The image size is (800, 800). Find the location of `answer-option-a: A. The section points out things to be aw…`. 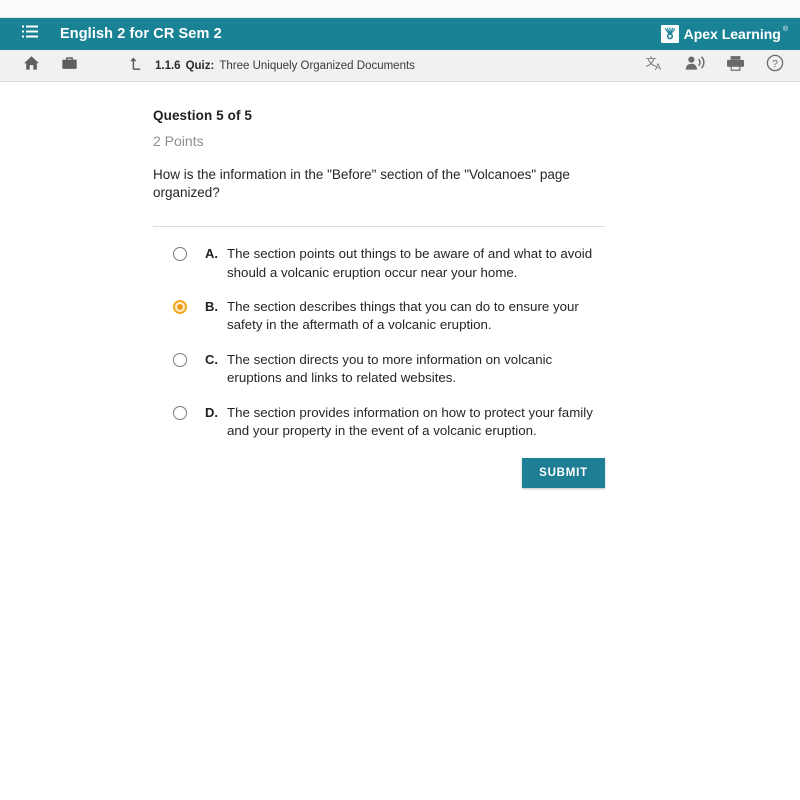

answer-option-a: A. The section points out things to be aw… is located at coordinates (486, 263).